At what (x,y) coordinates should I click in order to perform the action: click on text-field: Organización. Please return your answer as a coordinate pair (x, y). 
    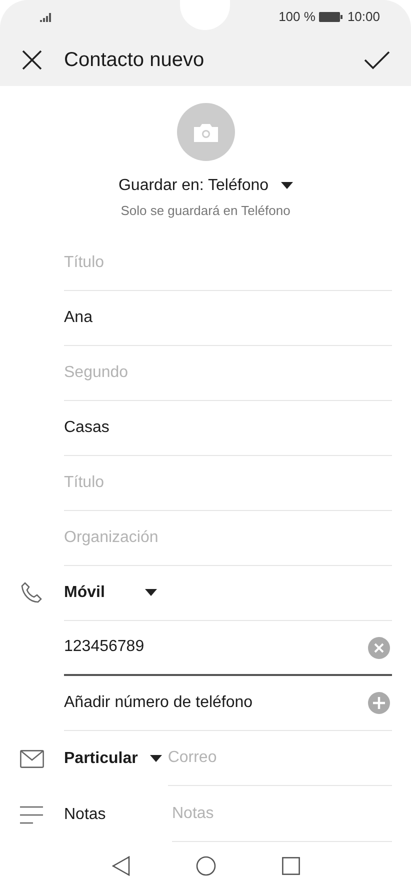
    Looking at the image, I should click on (228, 538).